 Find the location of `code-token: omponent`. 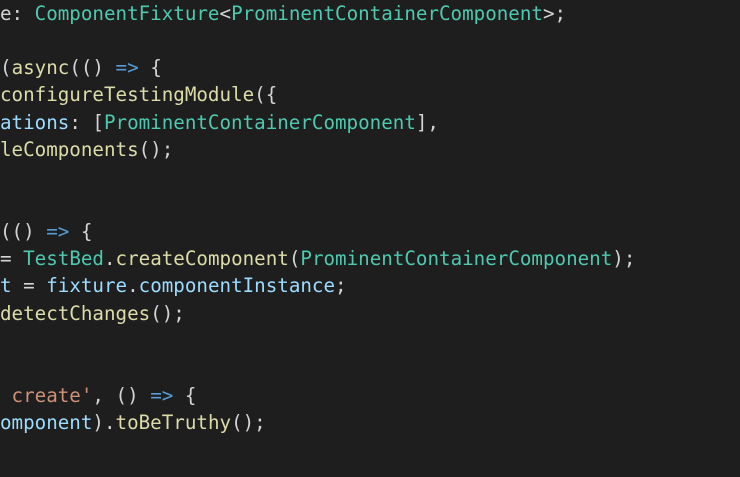

code-token: omponent is located at coordinates (46, 422).